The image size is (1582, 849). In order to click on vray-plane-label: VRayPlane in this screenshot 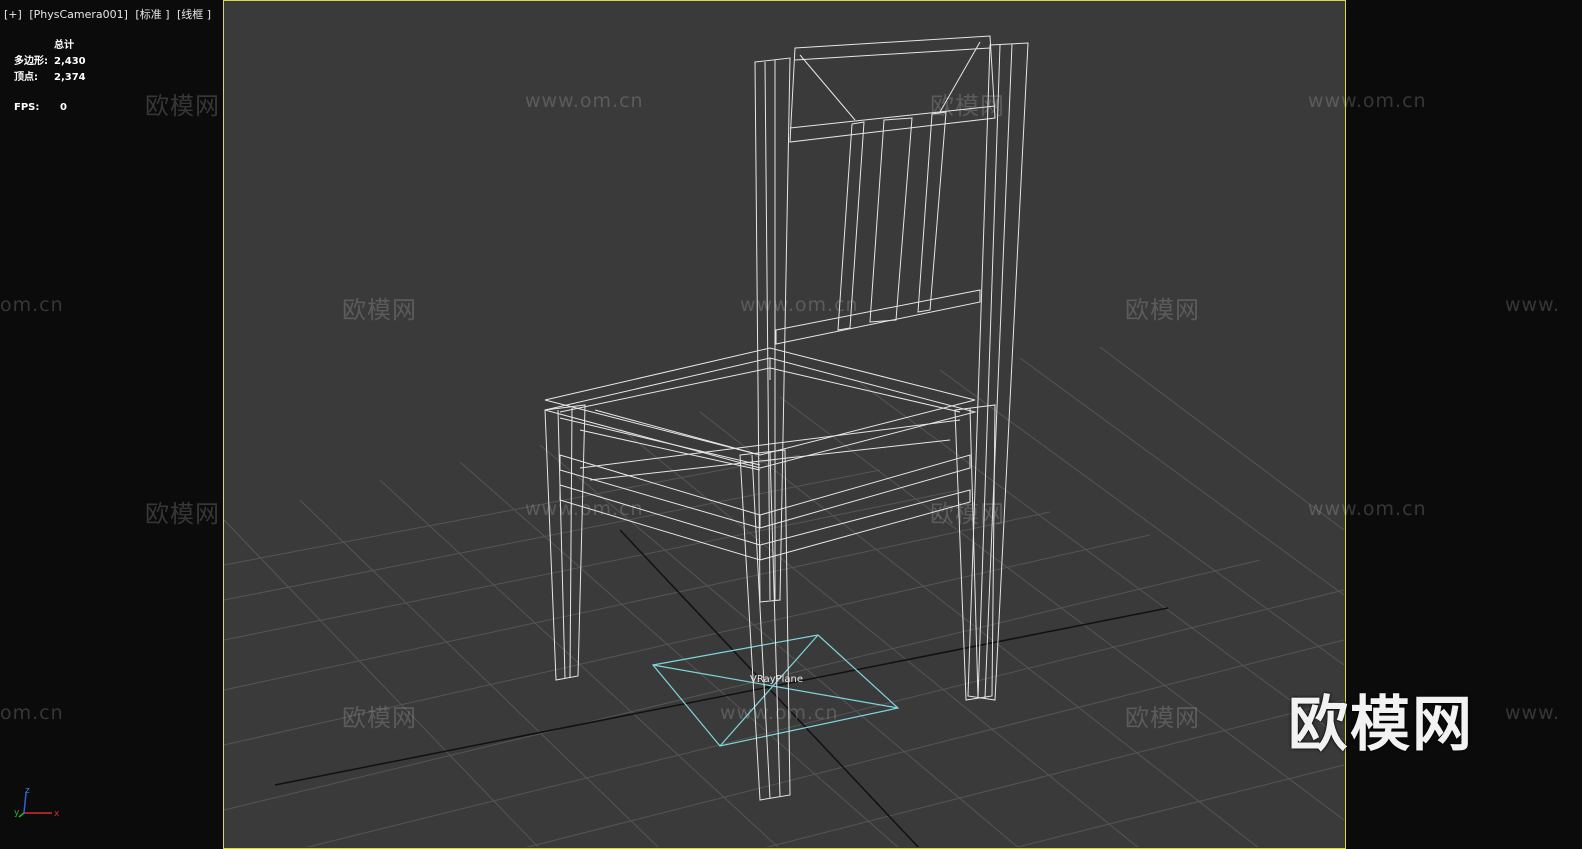, I will do `click(776, 679)`.